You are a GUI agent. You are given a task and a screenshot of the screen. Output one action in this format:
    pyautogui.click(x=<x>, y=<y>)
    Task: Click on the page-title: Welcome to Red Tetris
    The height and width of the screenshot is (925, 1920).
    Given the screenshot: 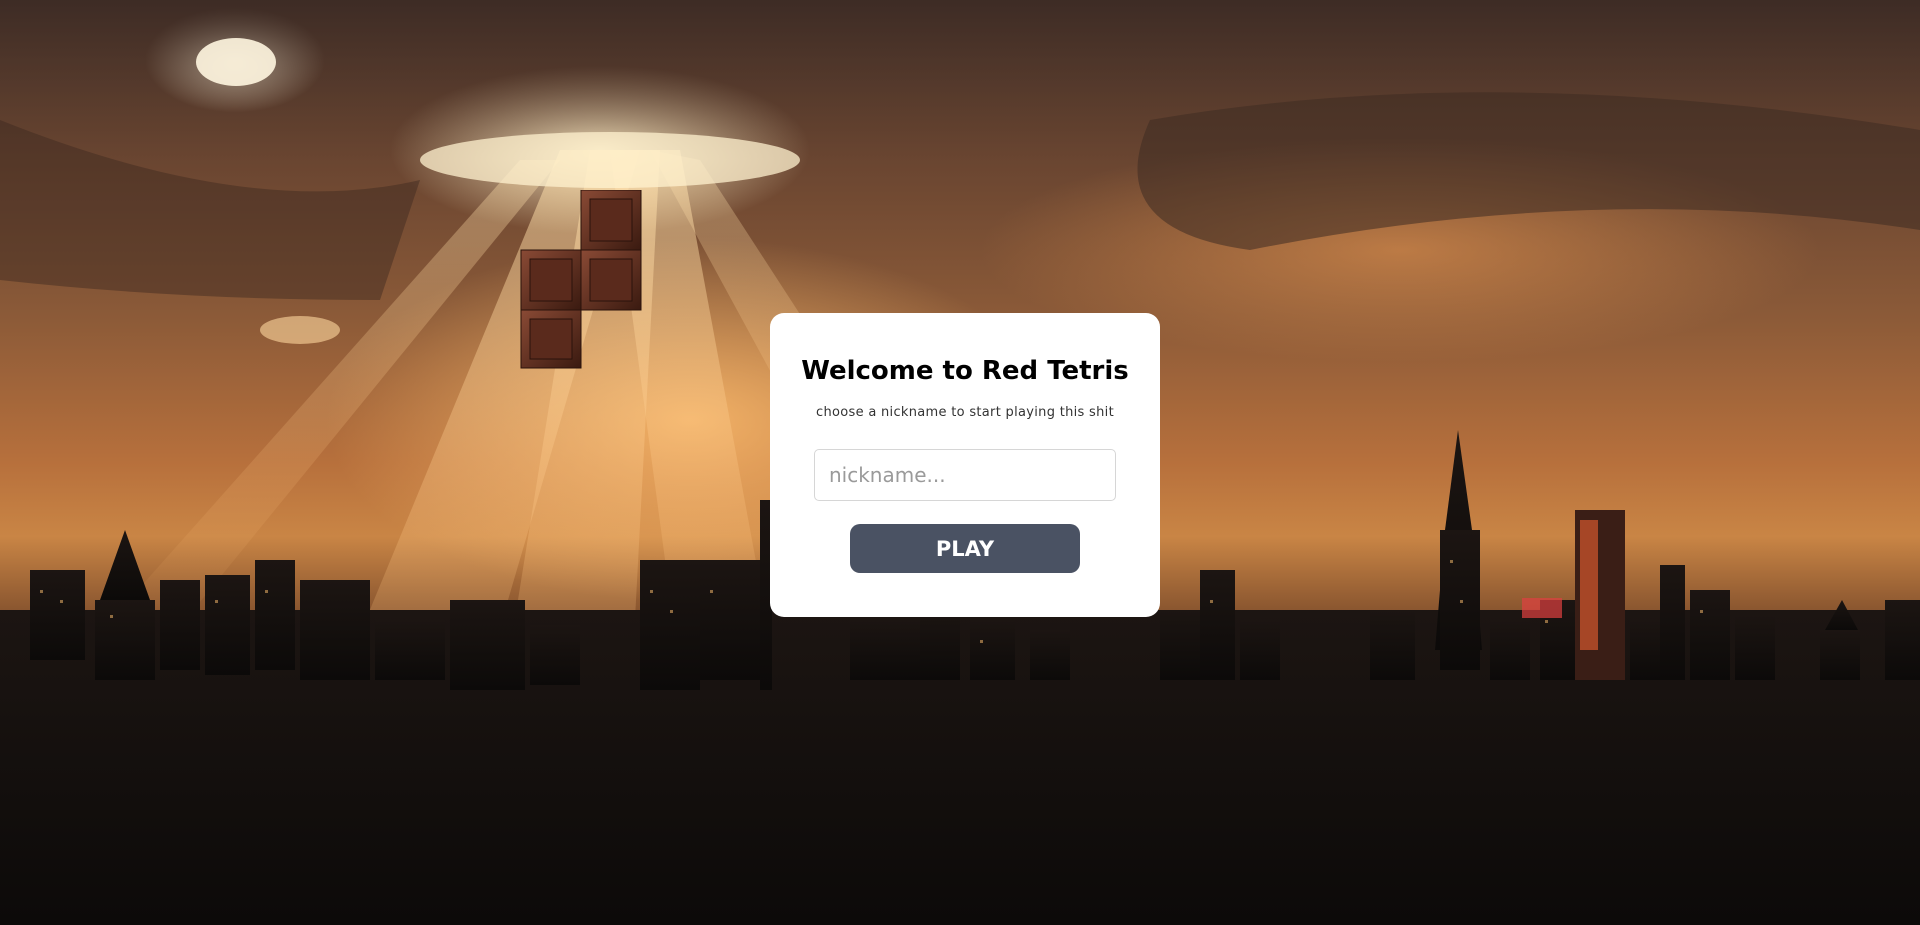 What is the action you would take?
    pyautogui.click(x=965, y=371)
    